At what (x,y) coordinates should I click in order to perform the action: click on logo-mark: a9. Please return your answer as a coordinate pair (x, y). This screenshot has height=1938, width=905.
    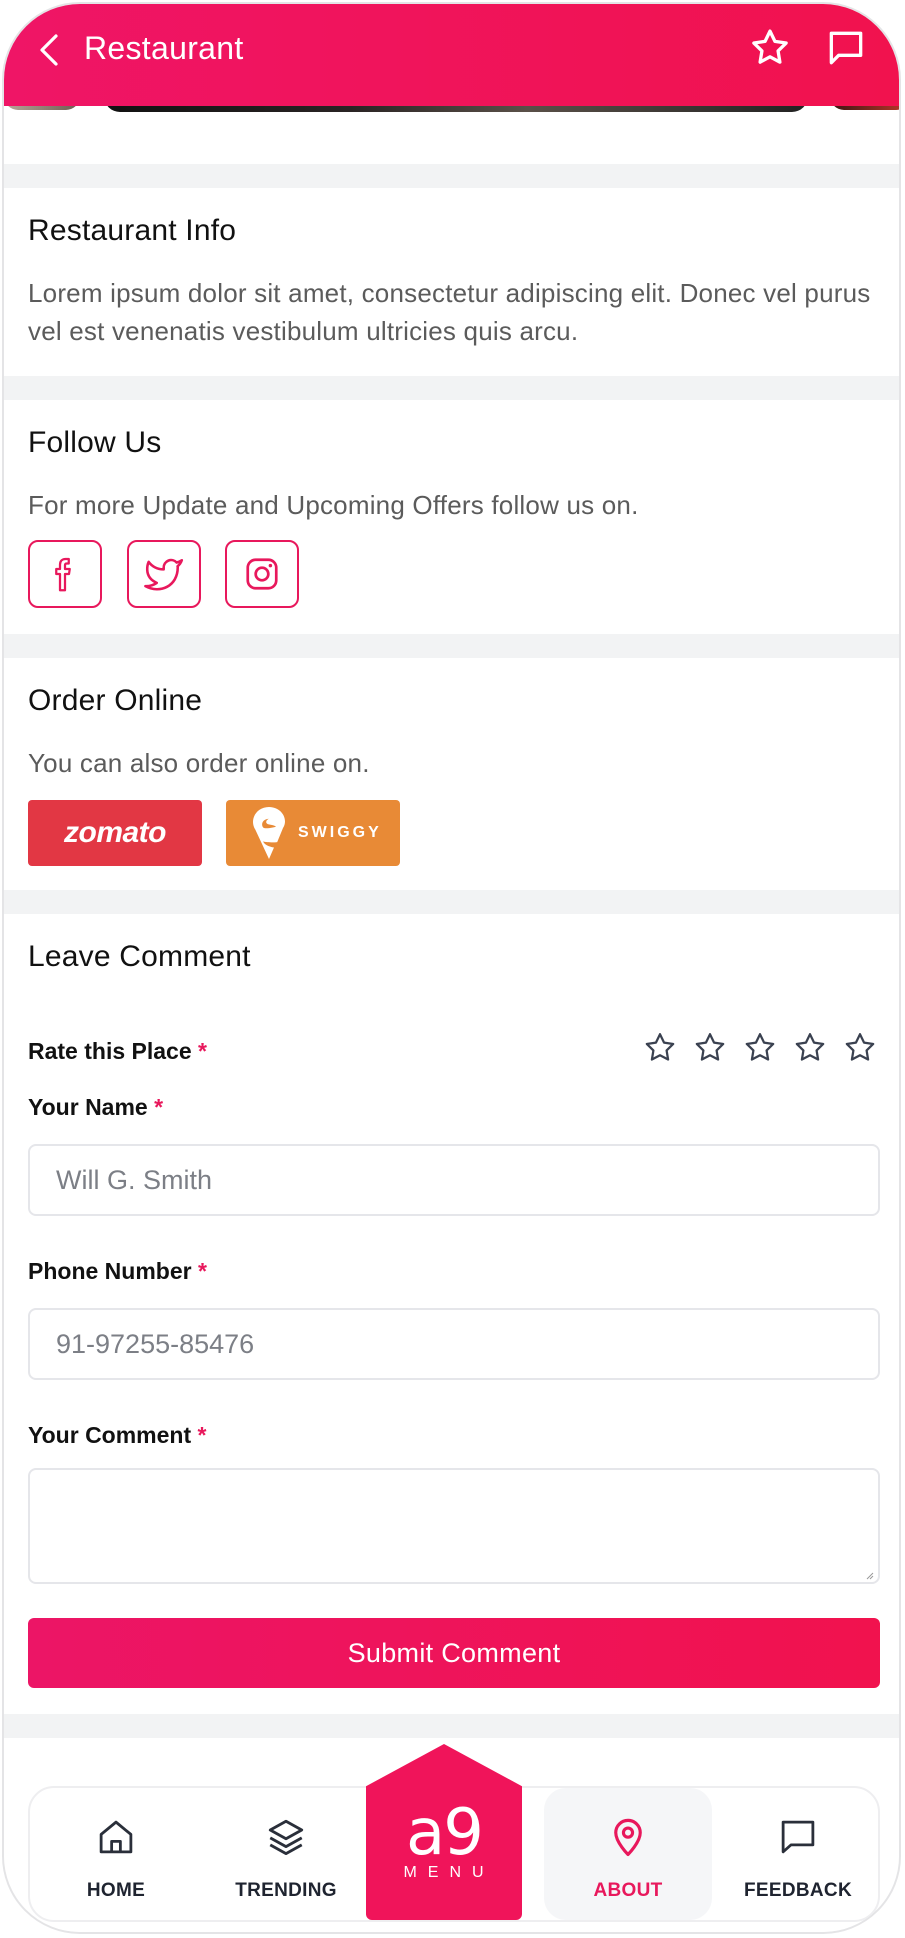
    Looking at the image, I should click on (445, 1833).